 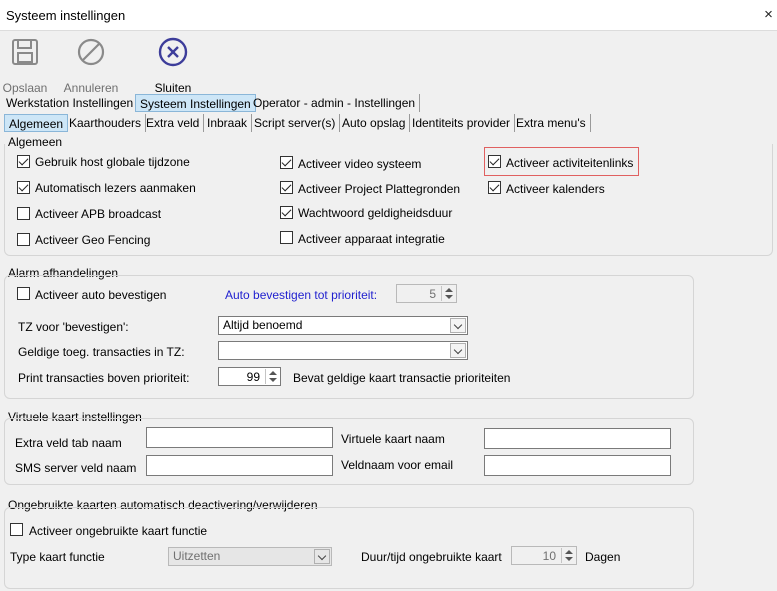 I want to click on close-button: Sluiten, so click(x=173, y=65).